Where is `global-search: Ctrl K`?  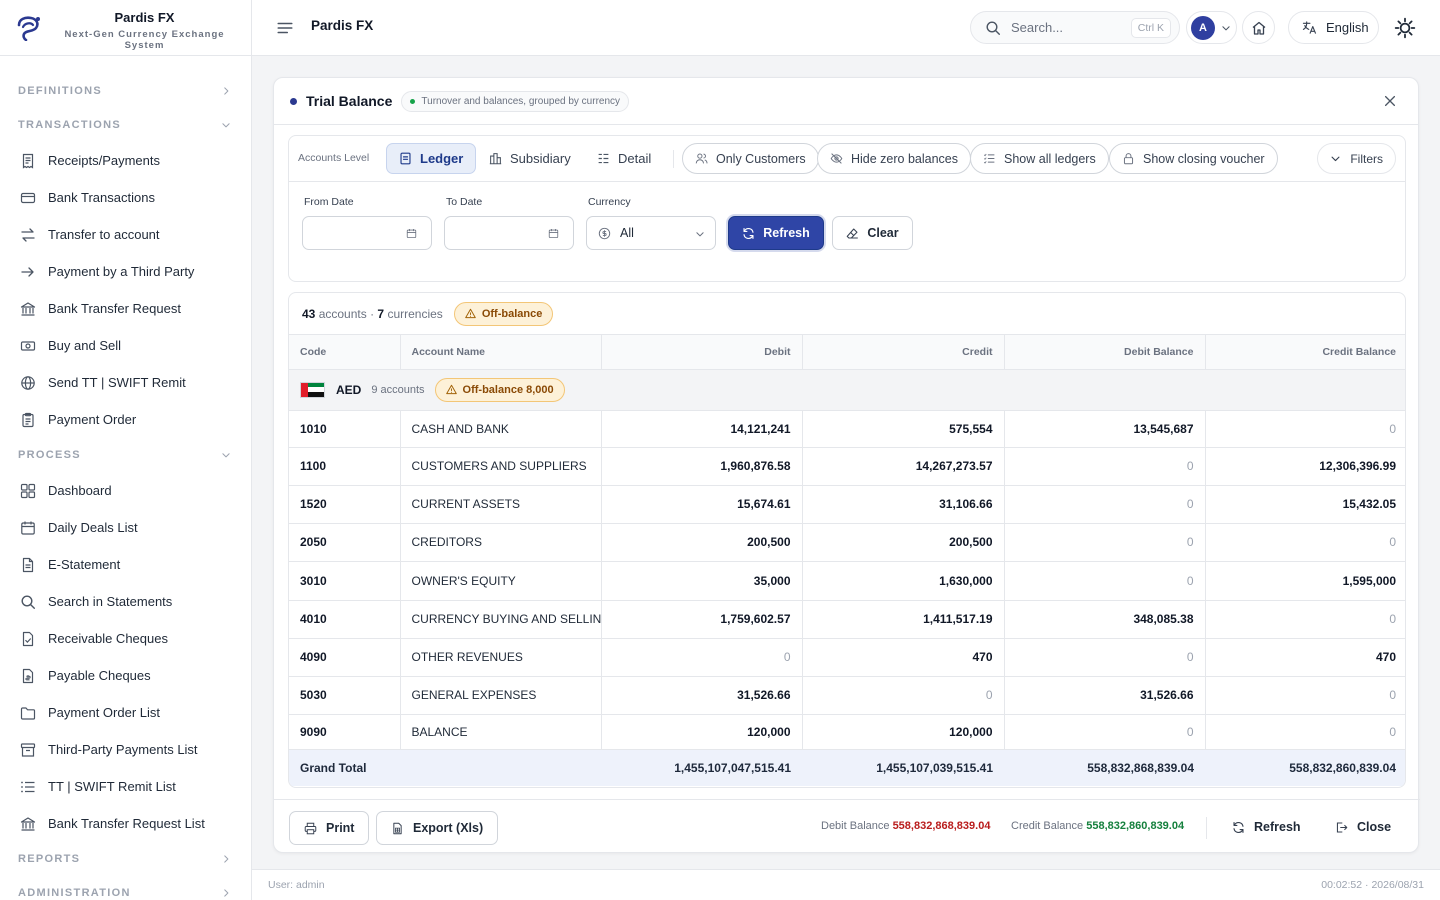 global-search: Ctrl K is located at coordinates (1075, 27).